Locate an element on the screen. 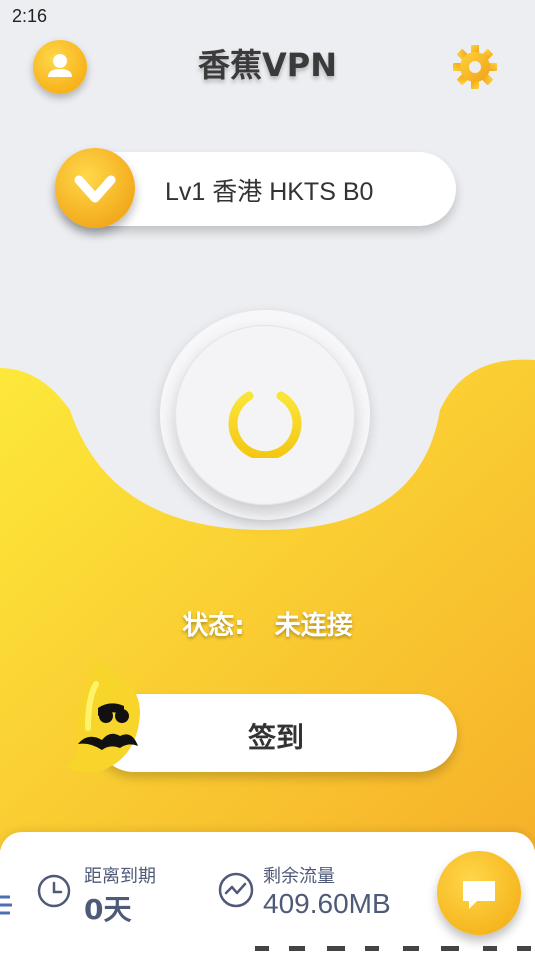 This screenshot has height=962, width=535. traffic-gauge-icon is located at coordinates (236, 890).